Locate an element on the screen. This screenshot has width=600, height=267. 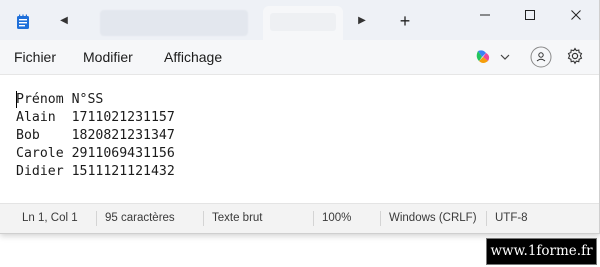
maximize-button is located at coordinates (530, 15).